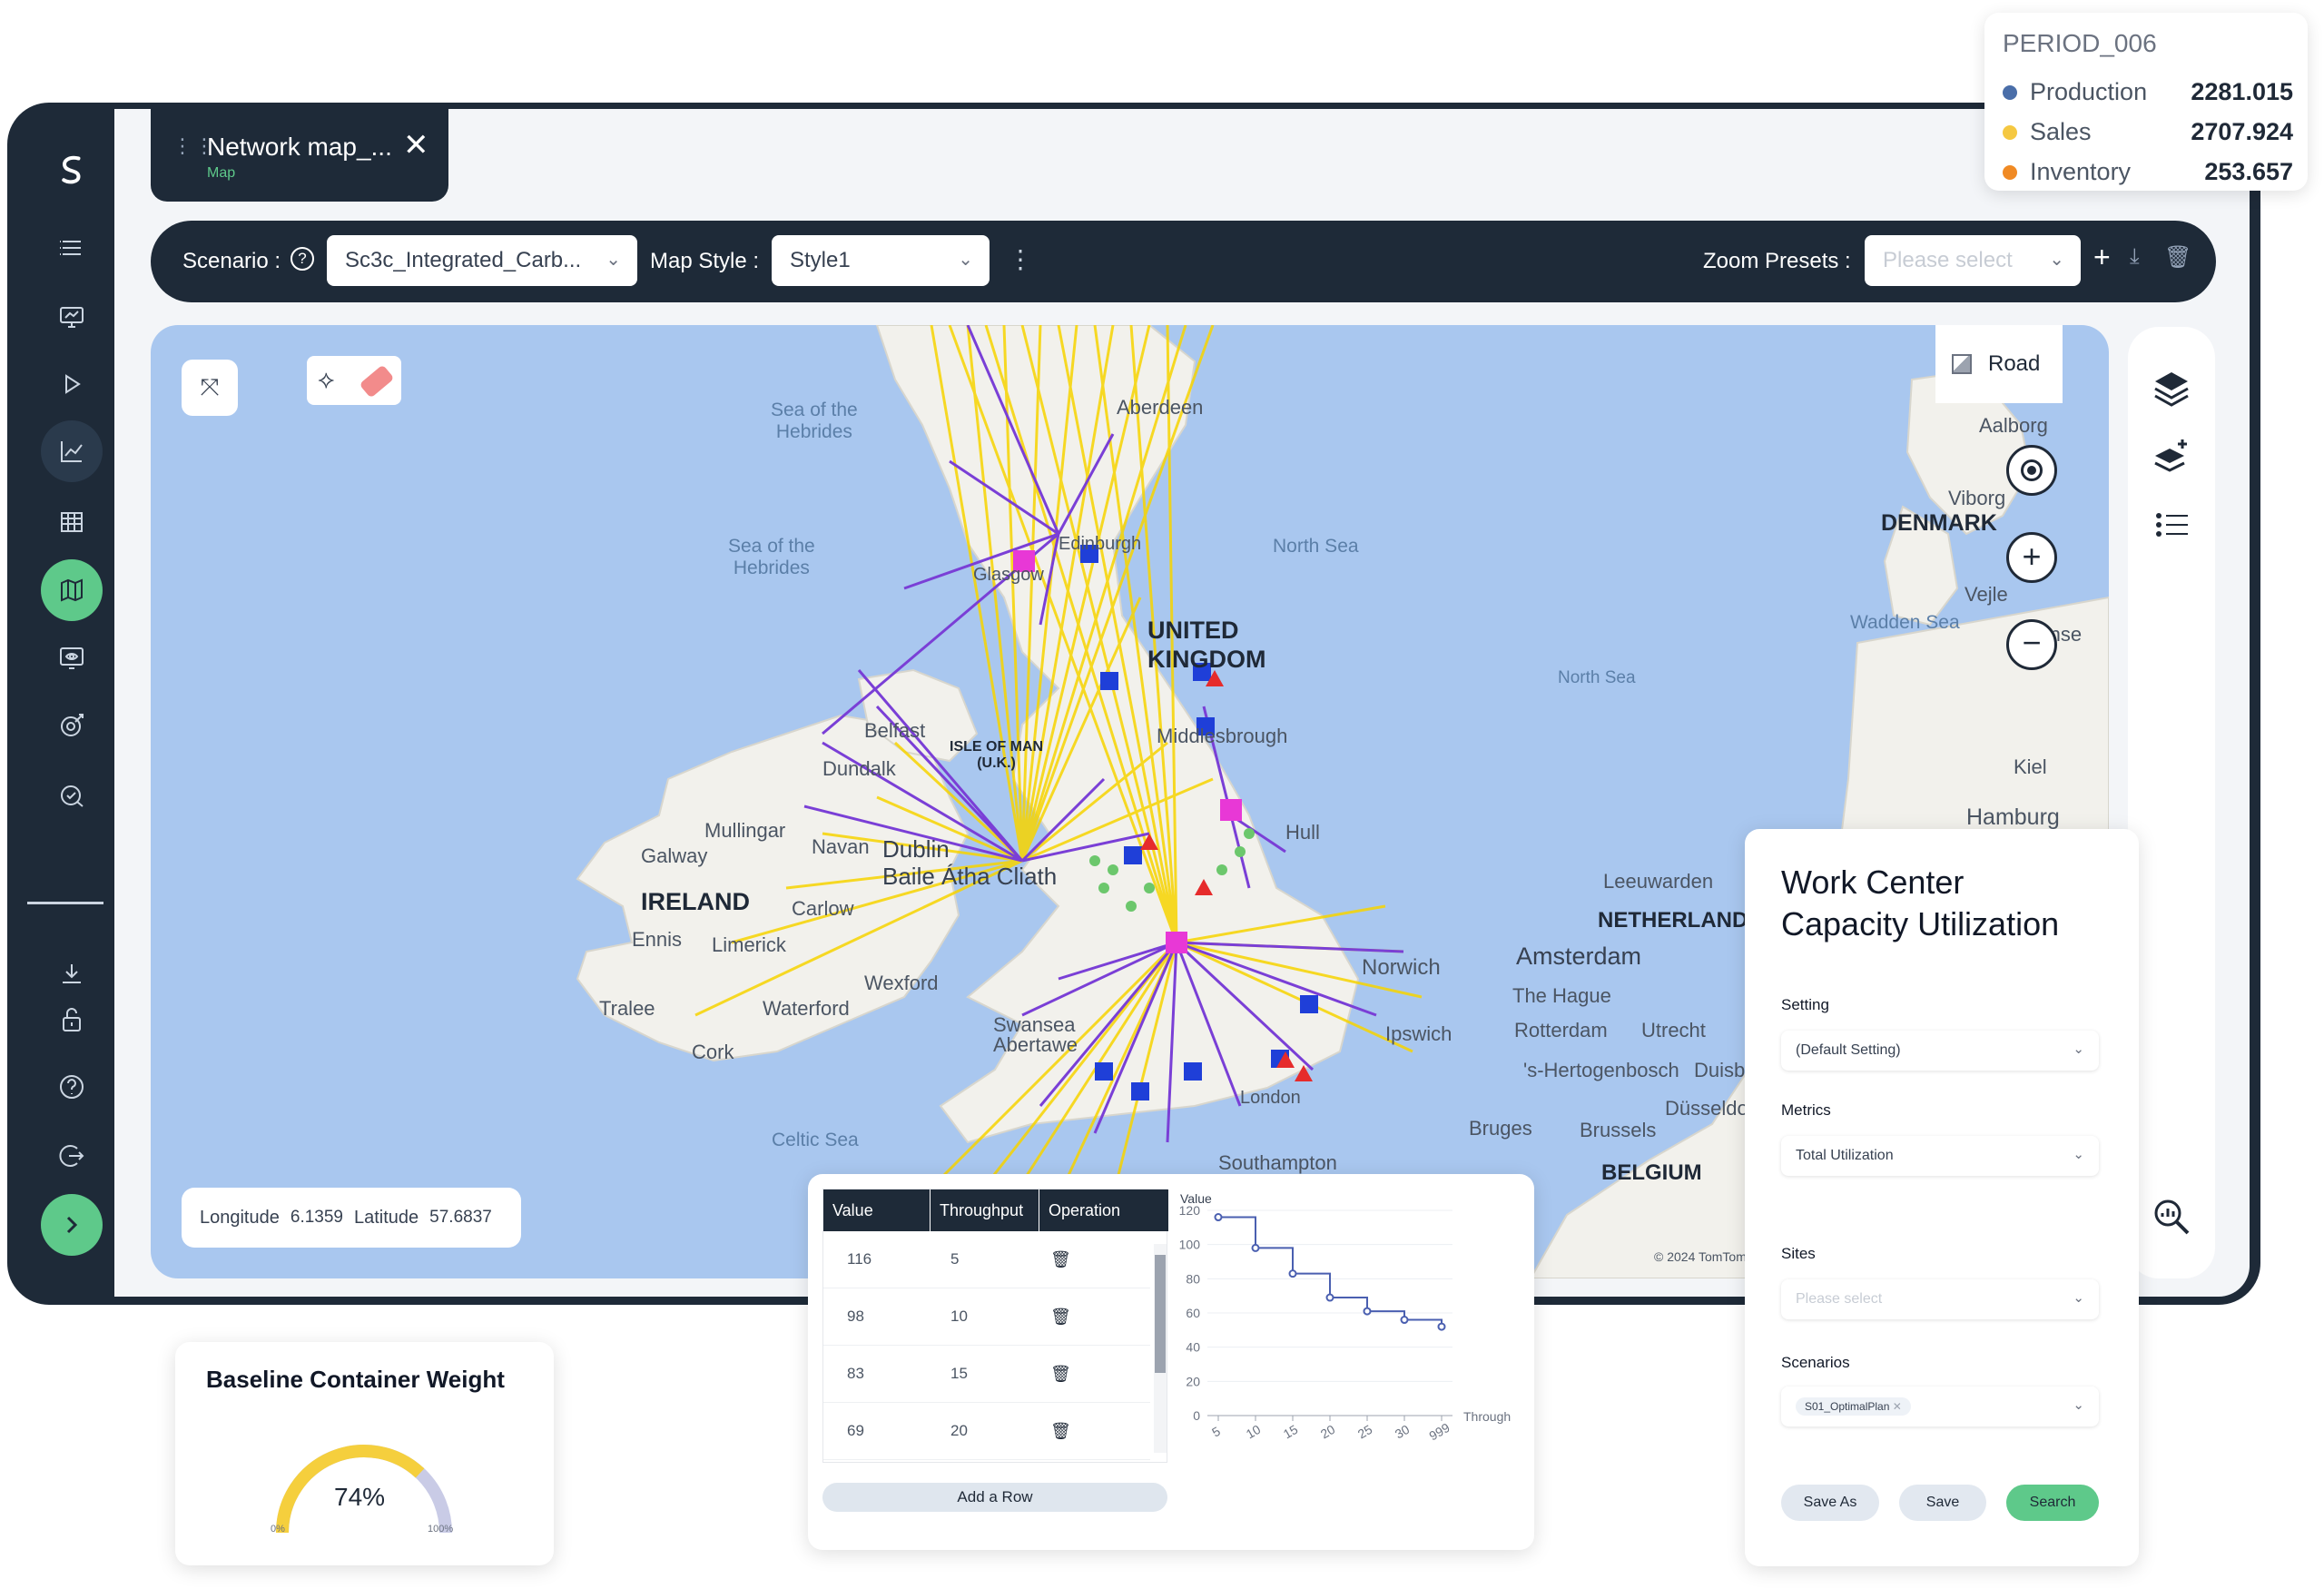 The image size is (2324, 1589). What do you see at coordinates (354, 380) in the screenshot?
I see `draw-tools: ⟡` at bounding box center [354, 380].